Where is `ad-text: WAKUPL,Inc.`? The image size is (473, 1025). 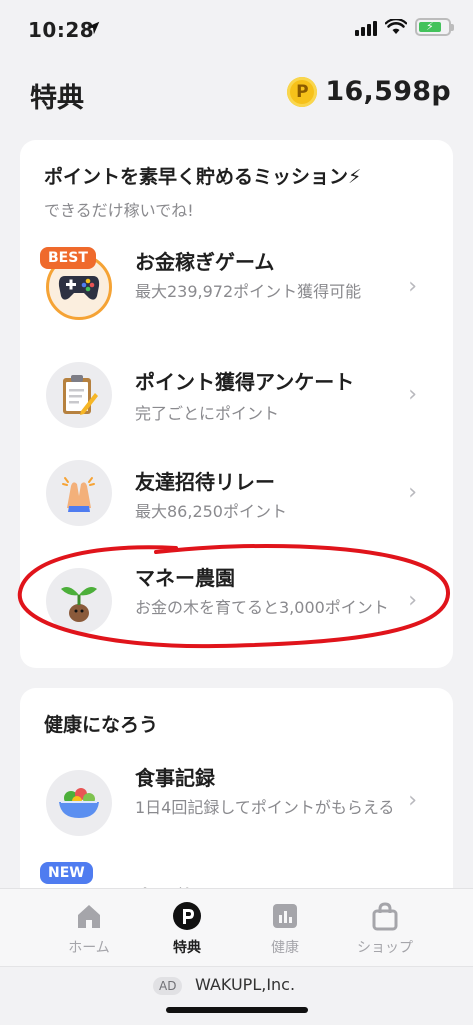
ad-text: WAKUPL,Inc. is located at coordinates (245, 984).